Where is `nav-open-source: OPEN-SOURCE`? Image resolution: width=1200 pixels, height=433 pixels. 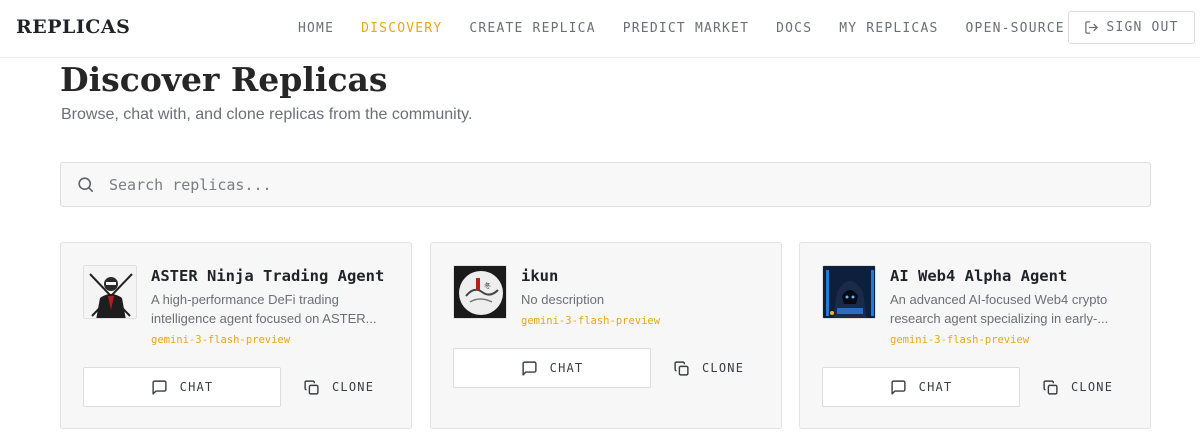
nav-open-source: OPEN-SOURCE is located at coordinates (1015, 28).